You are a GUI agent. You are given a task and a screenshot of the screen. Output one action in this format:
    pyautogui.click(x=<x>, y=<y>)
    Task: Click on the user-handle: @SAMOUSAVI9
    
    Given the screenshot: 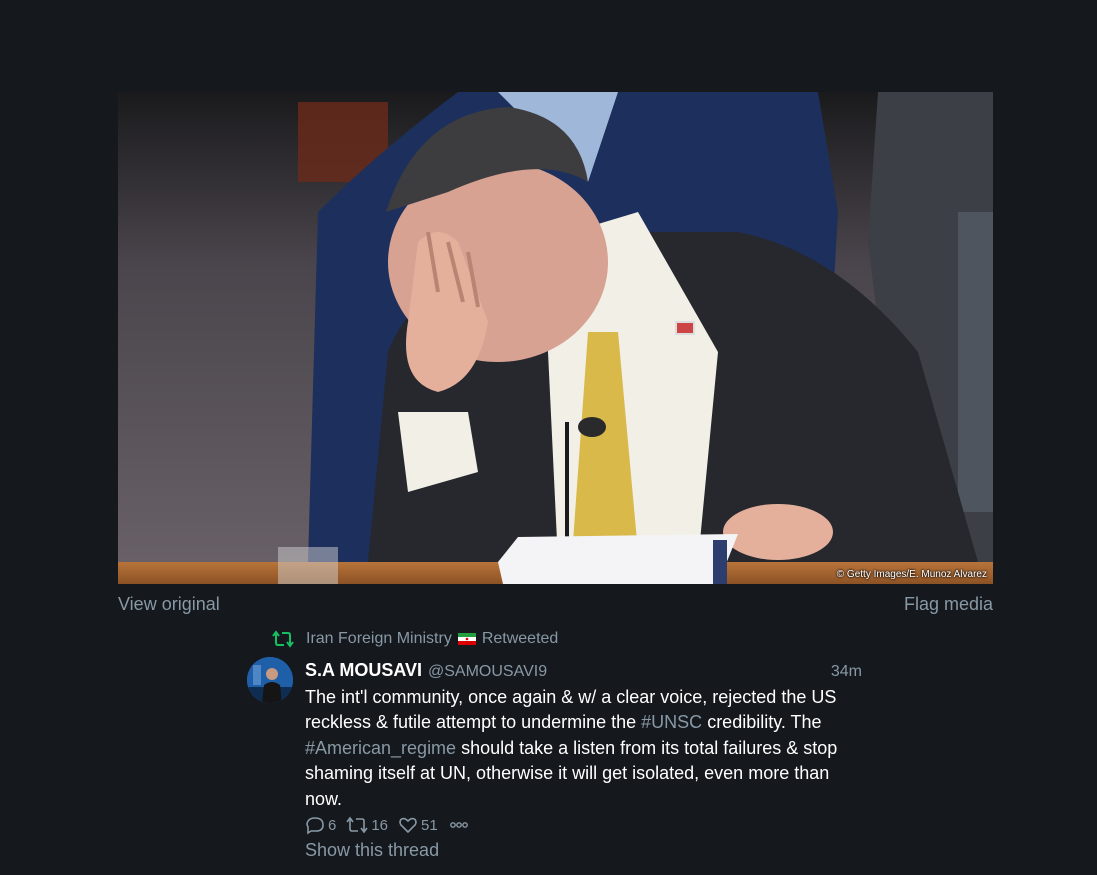 What is the action you would take?
    pyautogui.click(x=487, y=672)
    